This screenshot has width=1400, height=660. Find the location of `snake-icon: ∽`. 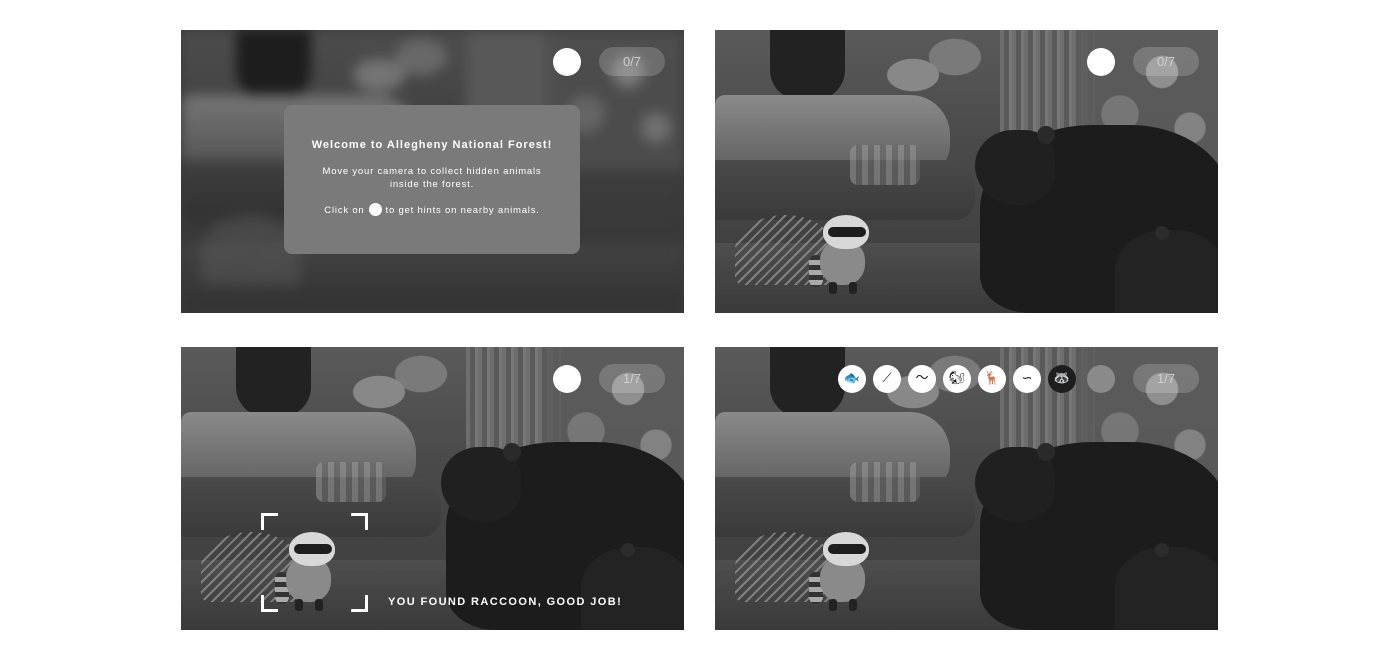

snake-icon: ∽ is located at coordinates (1027, 379).